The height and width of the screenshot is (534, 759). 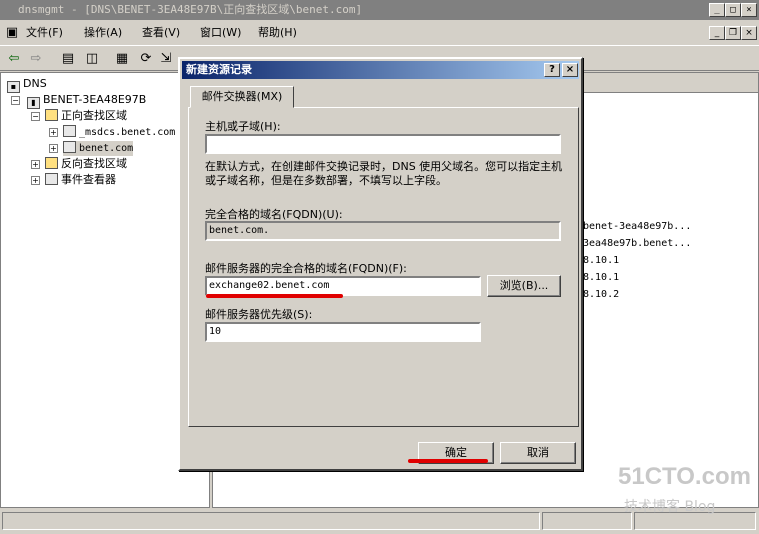 I want to click on tree-label: 正向查找区域, so click(x=94, y=115).